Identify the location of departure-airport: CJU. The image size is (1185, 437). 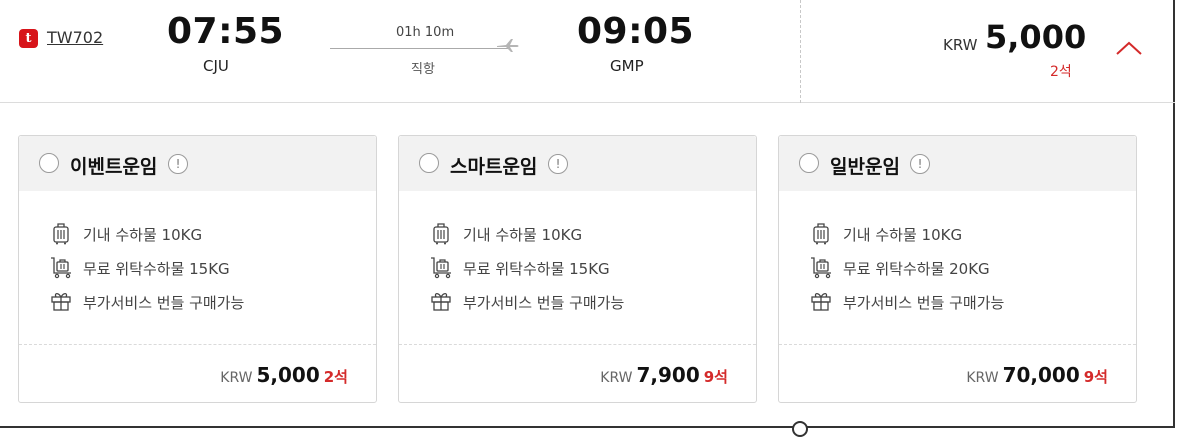
(216, 66).